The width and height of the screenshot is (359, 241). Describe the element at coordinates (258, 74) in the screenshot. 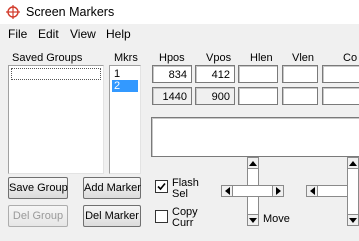

I see `hlen-field` at that location.